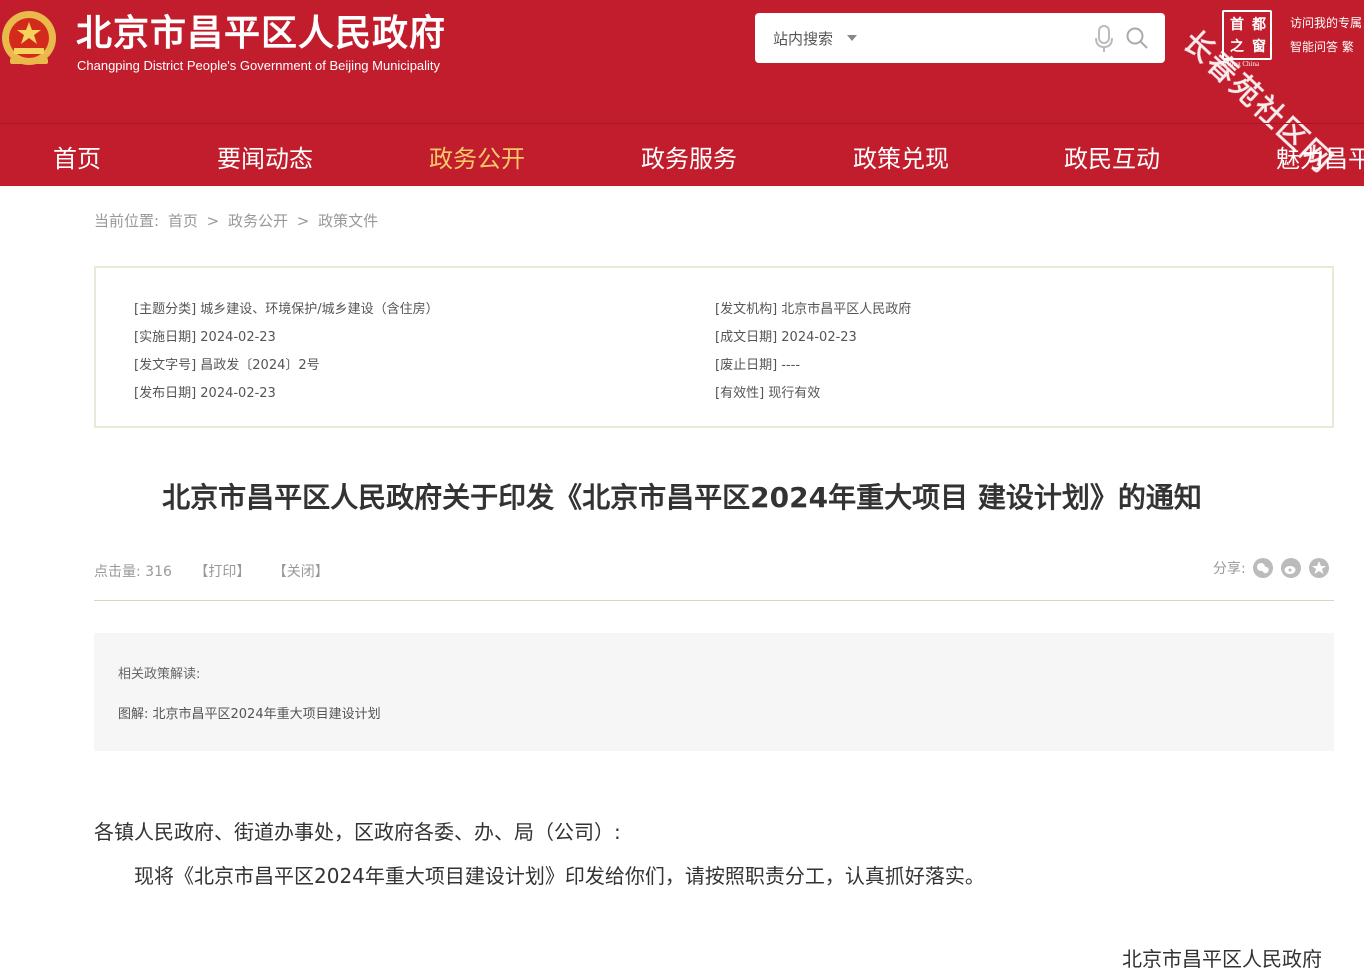  I want to click on search-icon, so click(1137, 38).